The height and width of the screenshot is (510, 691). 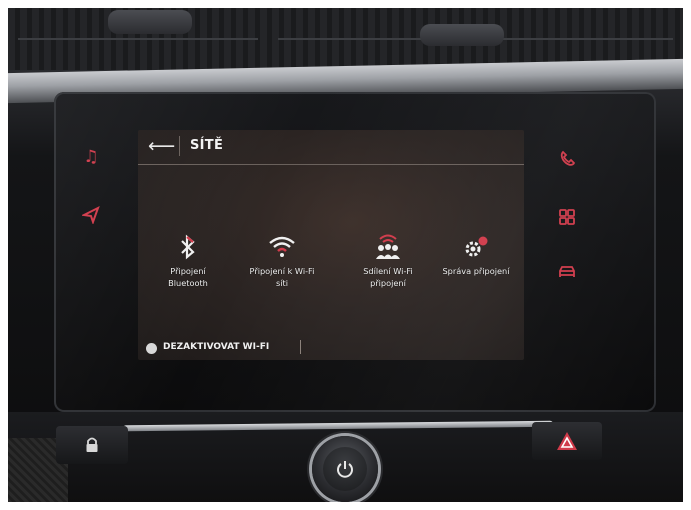 What do you see at coordinates (91, 215) in the screenshot?
I see `navigation-icon` at bounding box center [91, 215].